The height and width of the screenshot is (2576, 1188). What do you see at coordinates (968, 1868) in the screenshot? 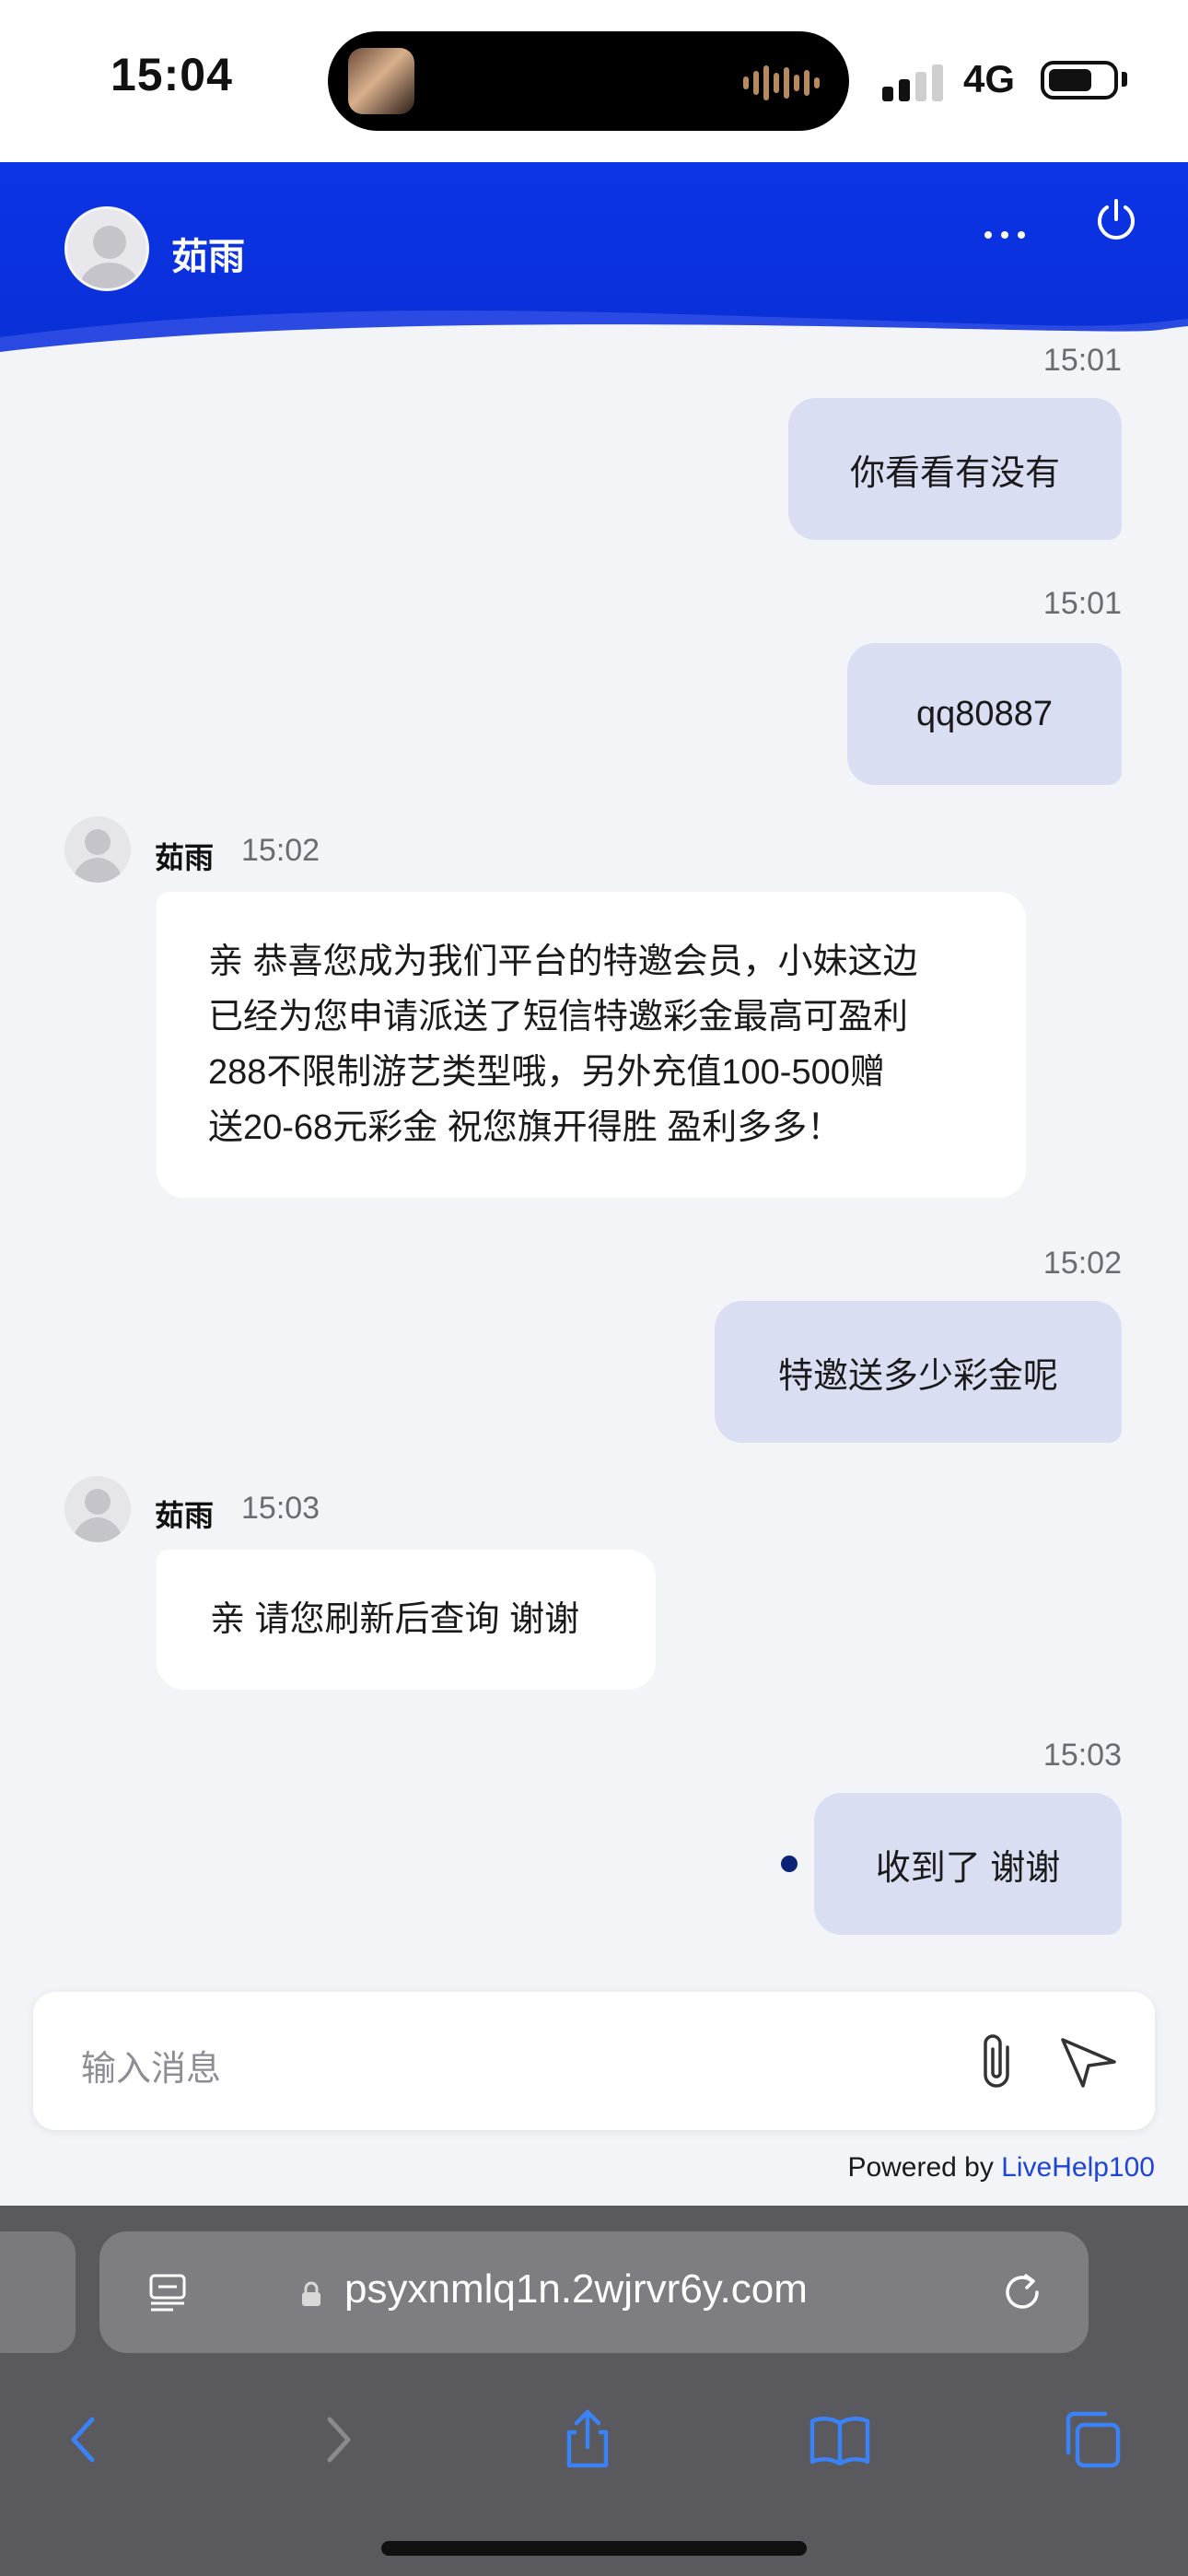
I see `message-text: 收到了 谢谢` at bounding box center [968, 1868].